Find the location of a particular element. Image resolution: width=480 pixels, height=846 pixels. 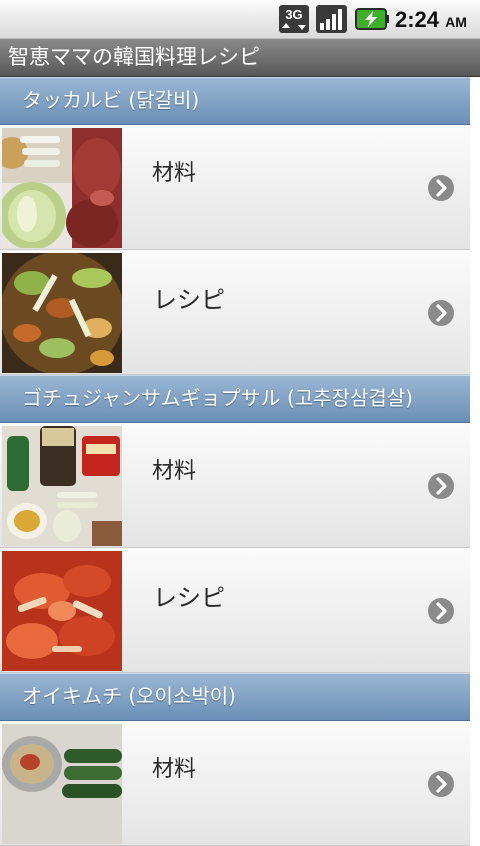

svg-text: 3G is located at coordinates (293, 14).